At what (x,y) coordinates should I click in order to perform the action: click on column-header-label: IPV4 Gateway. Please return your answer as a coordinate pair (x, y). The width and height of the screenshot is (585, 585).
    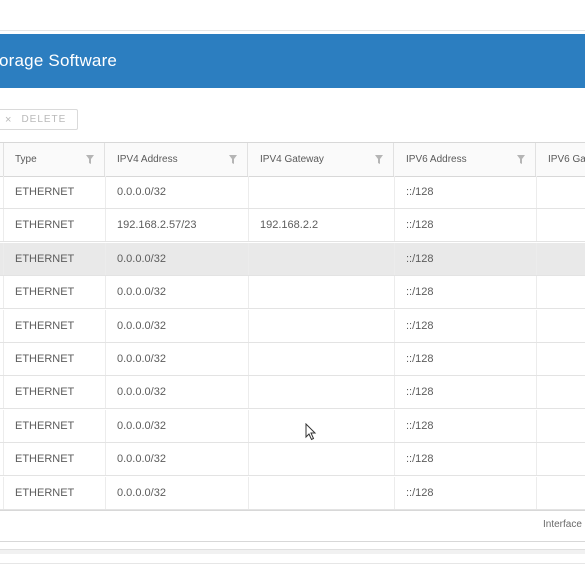
    Looking at the image, I should click on (292, 159).